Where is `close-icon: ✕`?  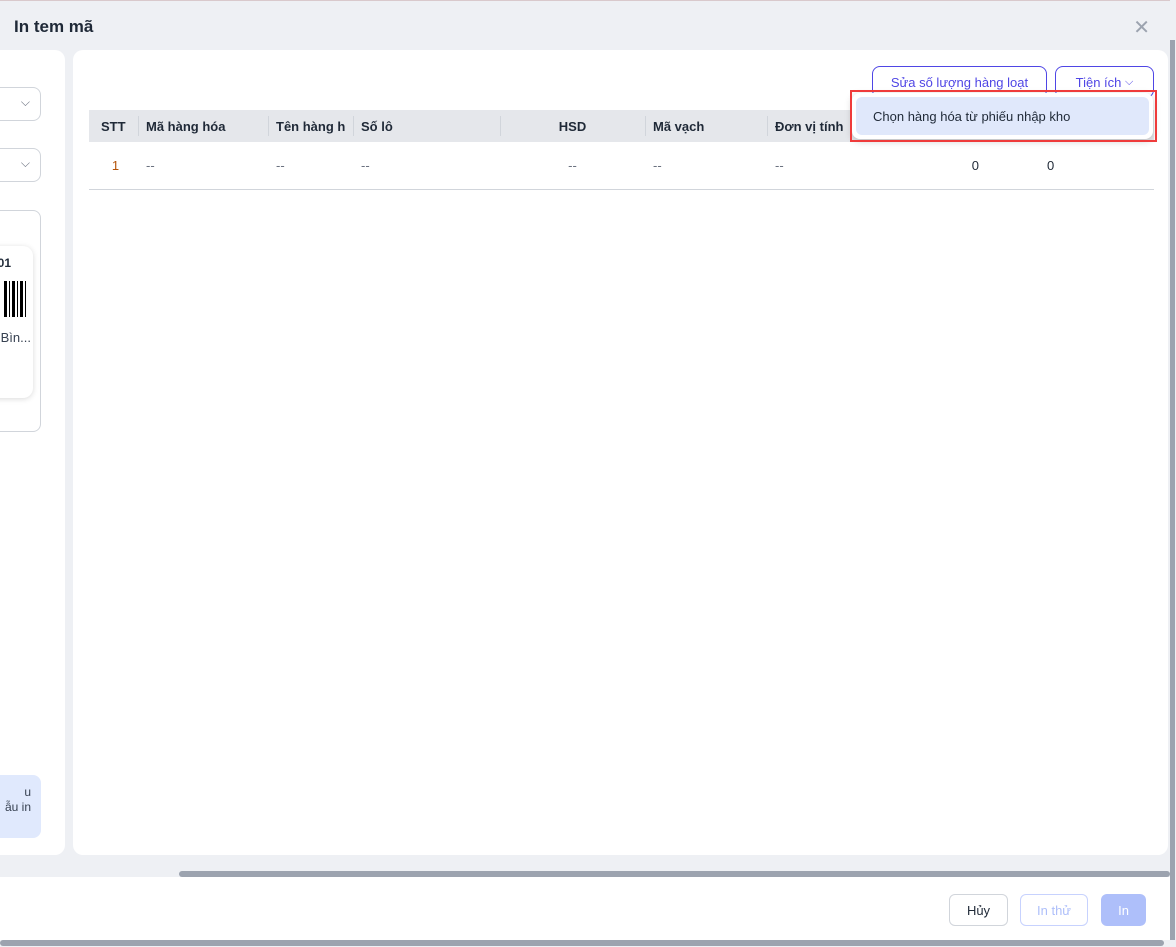
close-icon: ✕ is located at coordinates (1141, 27).